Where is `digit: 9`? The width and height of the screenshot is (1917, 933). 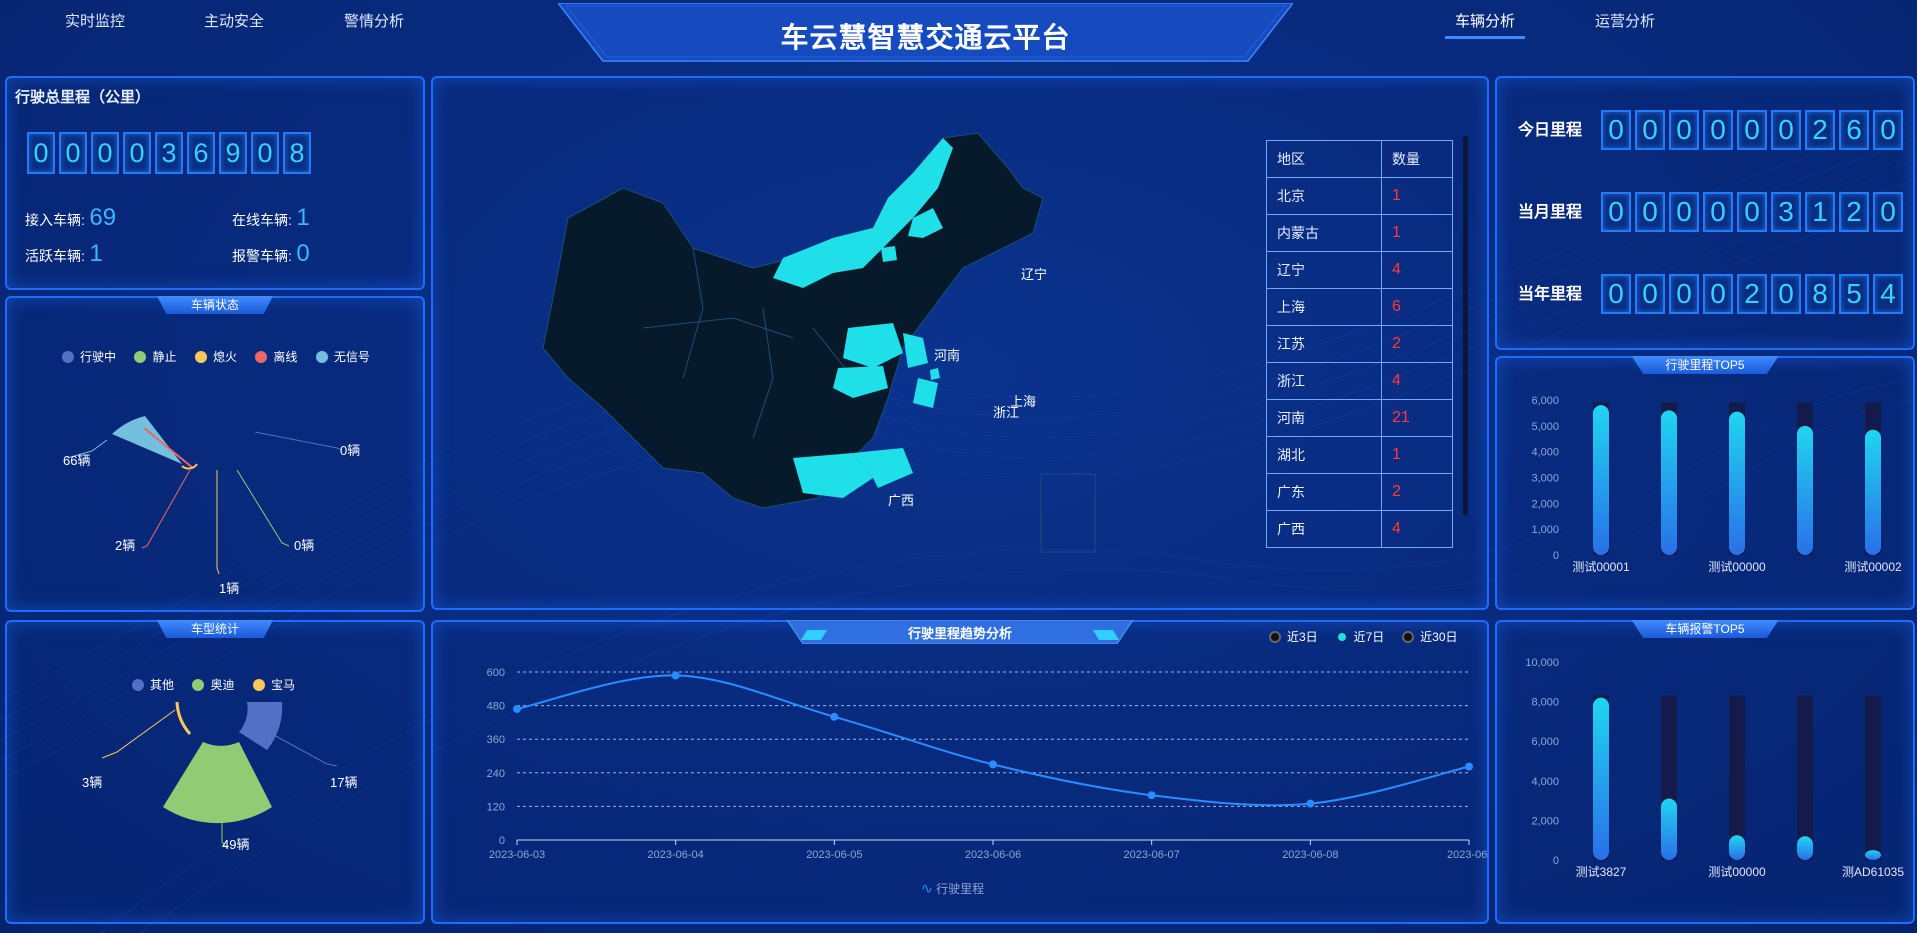 digit: 9 is located at coordinates (233, 153).